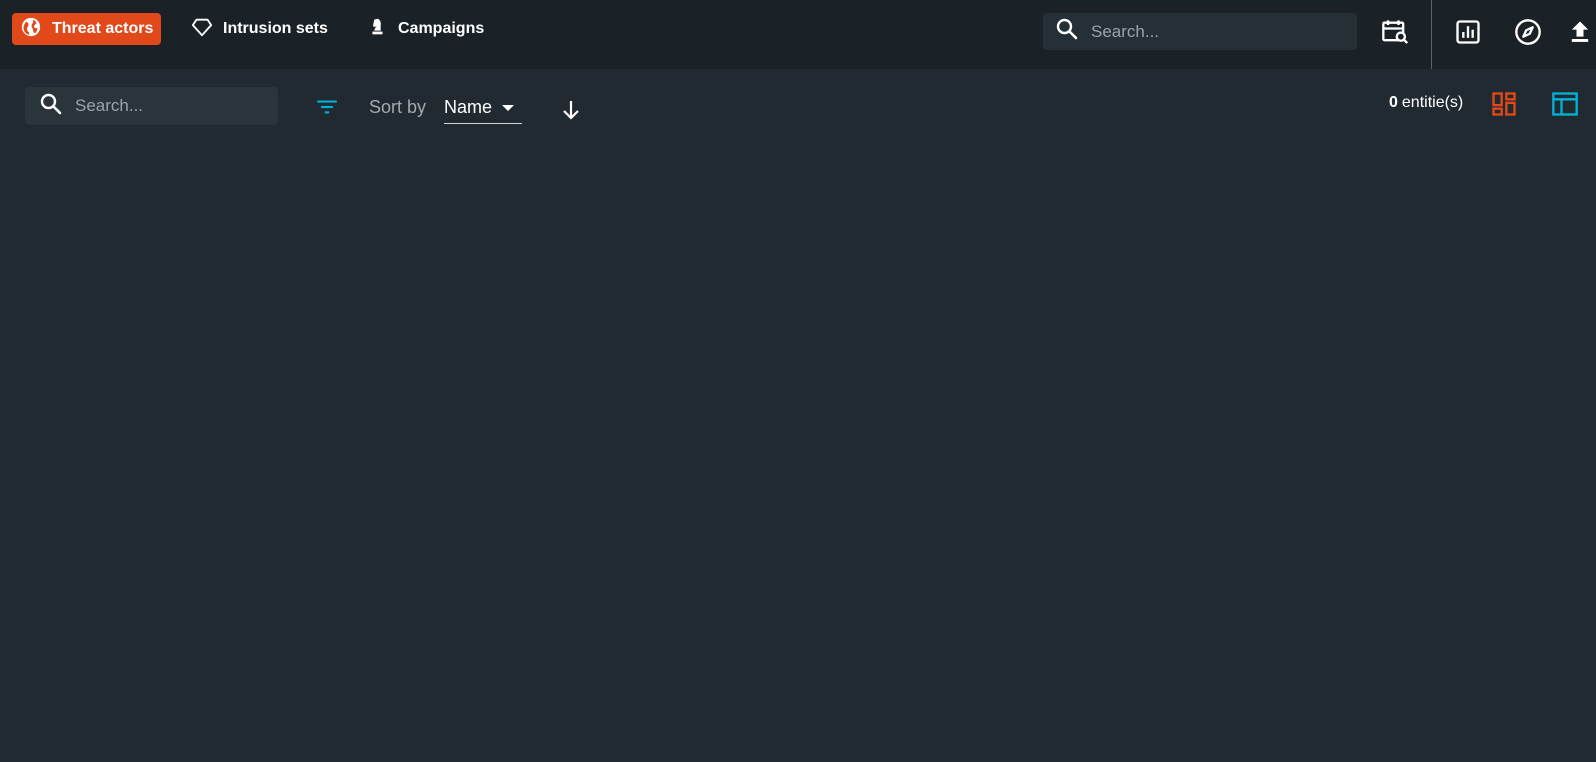 The height and width of the screenshot is (762, 1596). I want to click on upload-icon, so click(1581, 32).